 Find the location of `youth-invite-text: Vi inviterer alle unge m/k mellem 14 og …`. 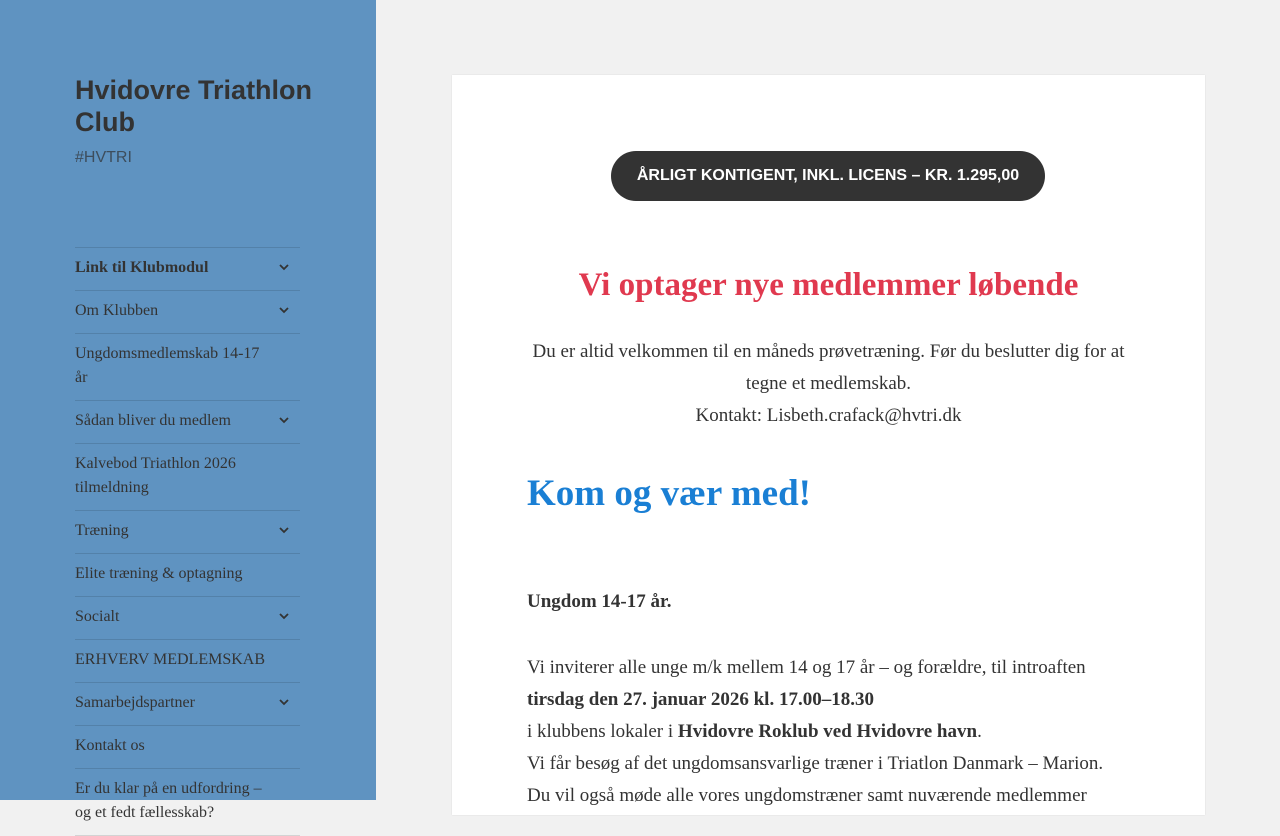

youth-invite-text: Vi inviterer alle unge m/k mellem 14 og … is located at coordinates (806, 667).